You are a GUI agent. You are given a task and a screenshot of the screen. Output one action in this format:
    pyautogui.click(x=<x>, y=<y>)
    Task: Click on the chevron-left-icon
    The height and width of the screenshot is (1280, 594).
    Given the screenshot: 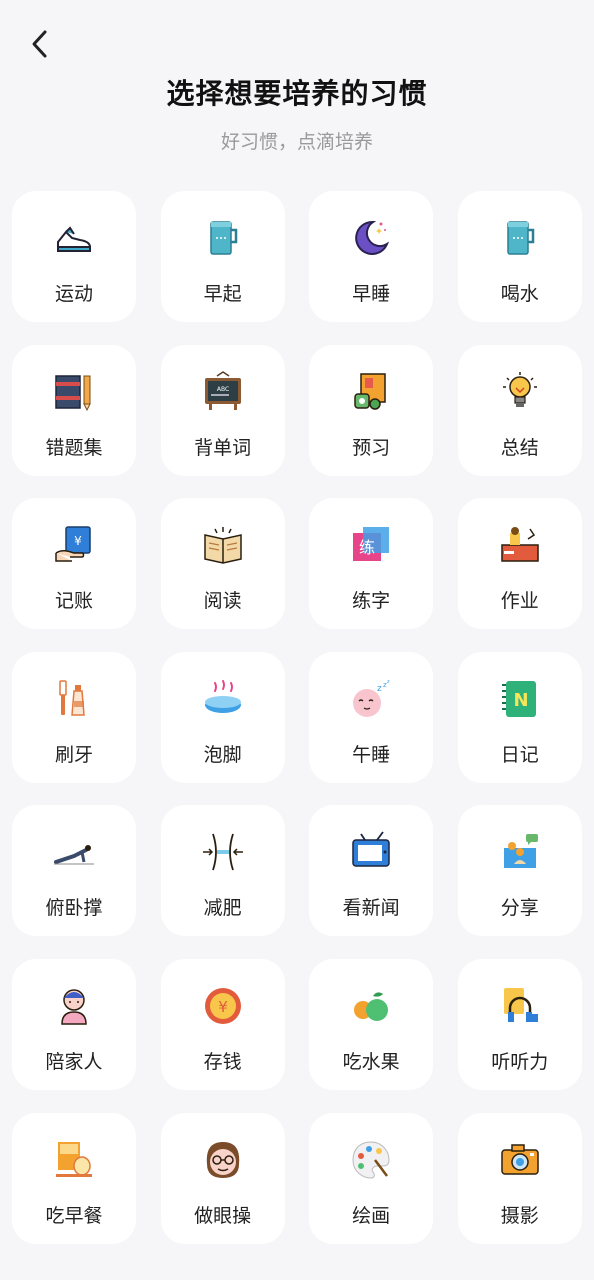 What is the action you would take?
    pyautogui.click(x=39, y=44)
    